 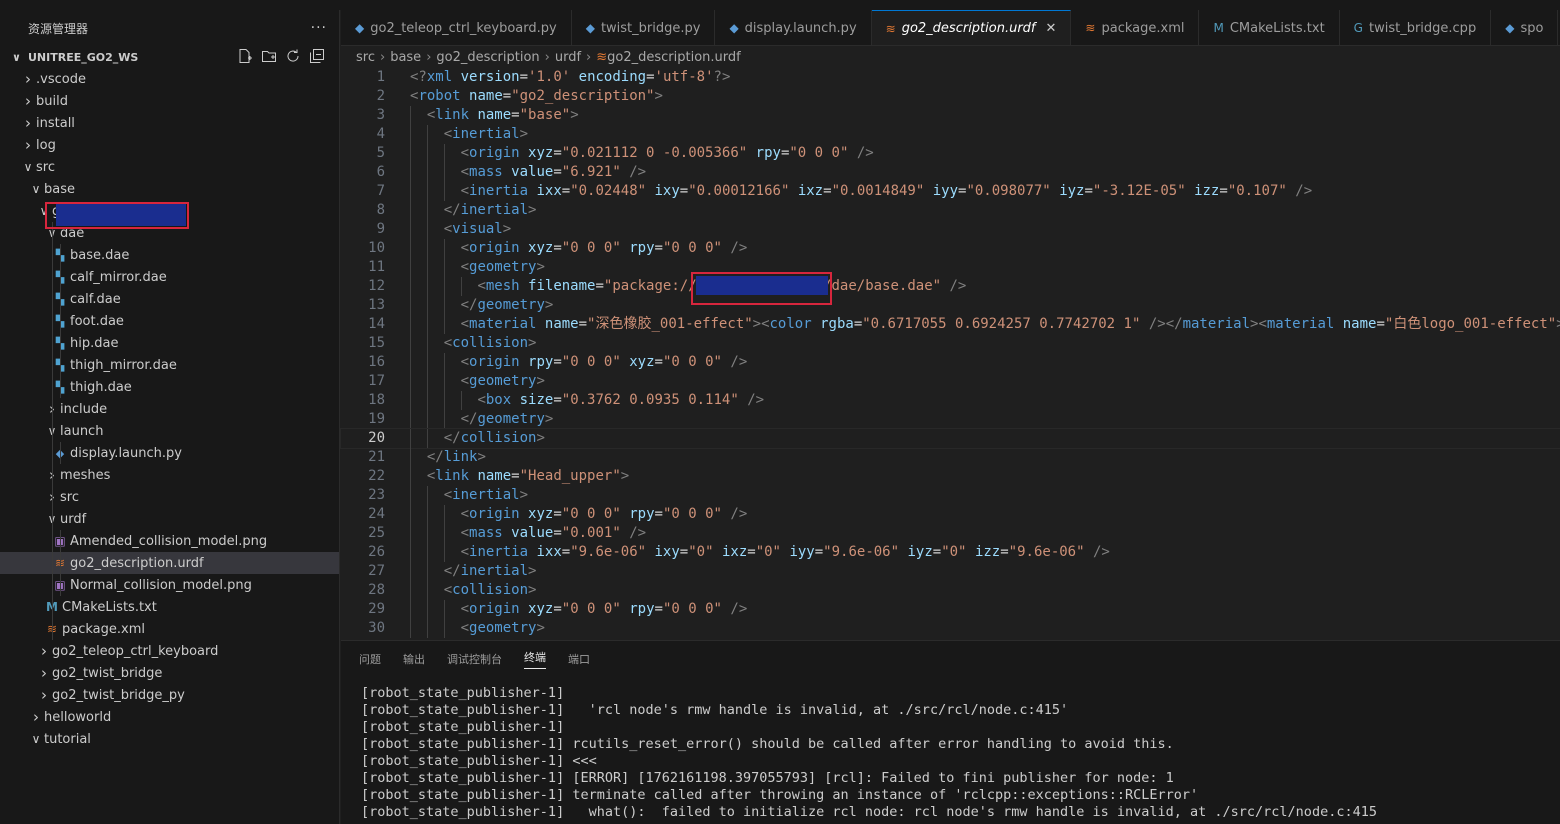 I want to click on folder-item: › go2_teleop_ctrl_keyboard, so click(x=169, y=651).